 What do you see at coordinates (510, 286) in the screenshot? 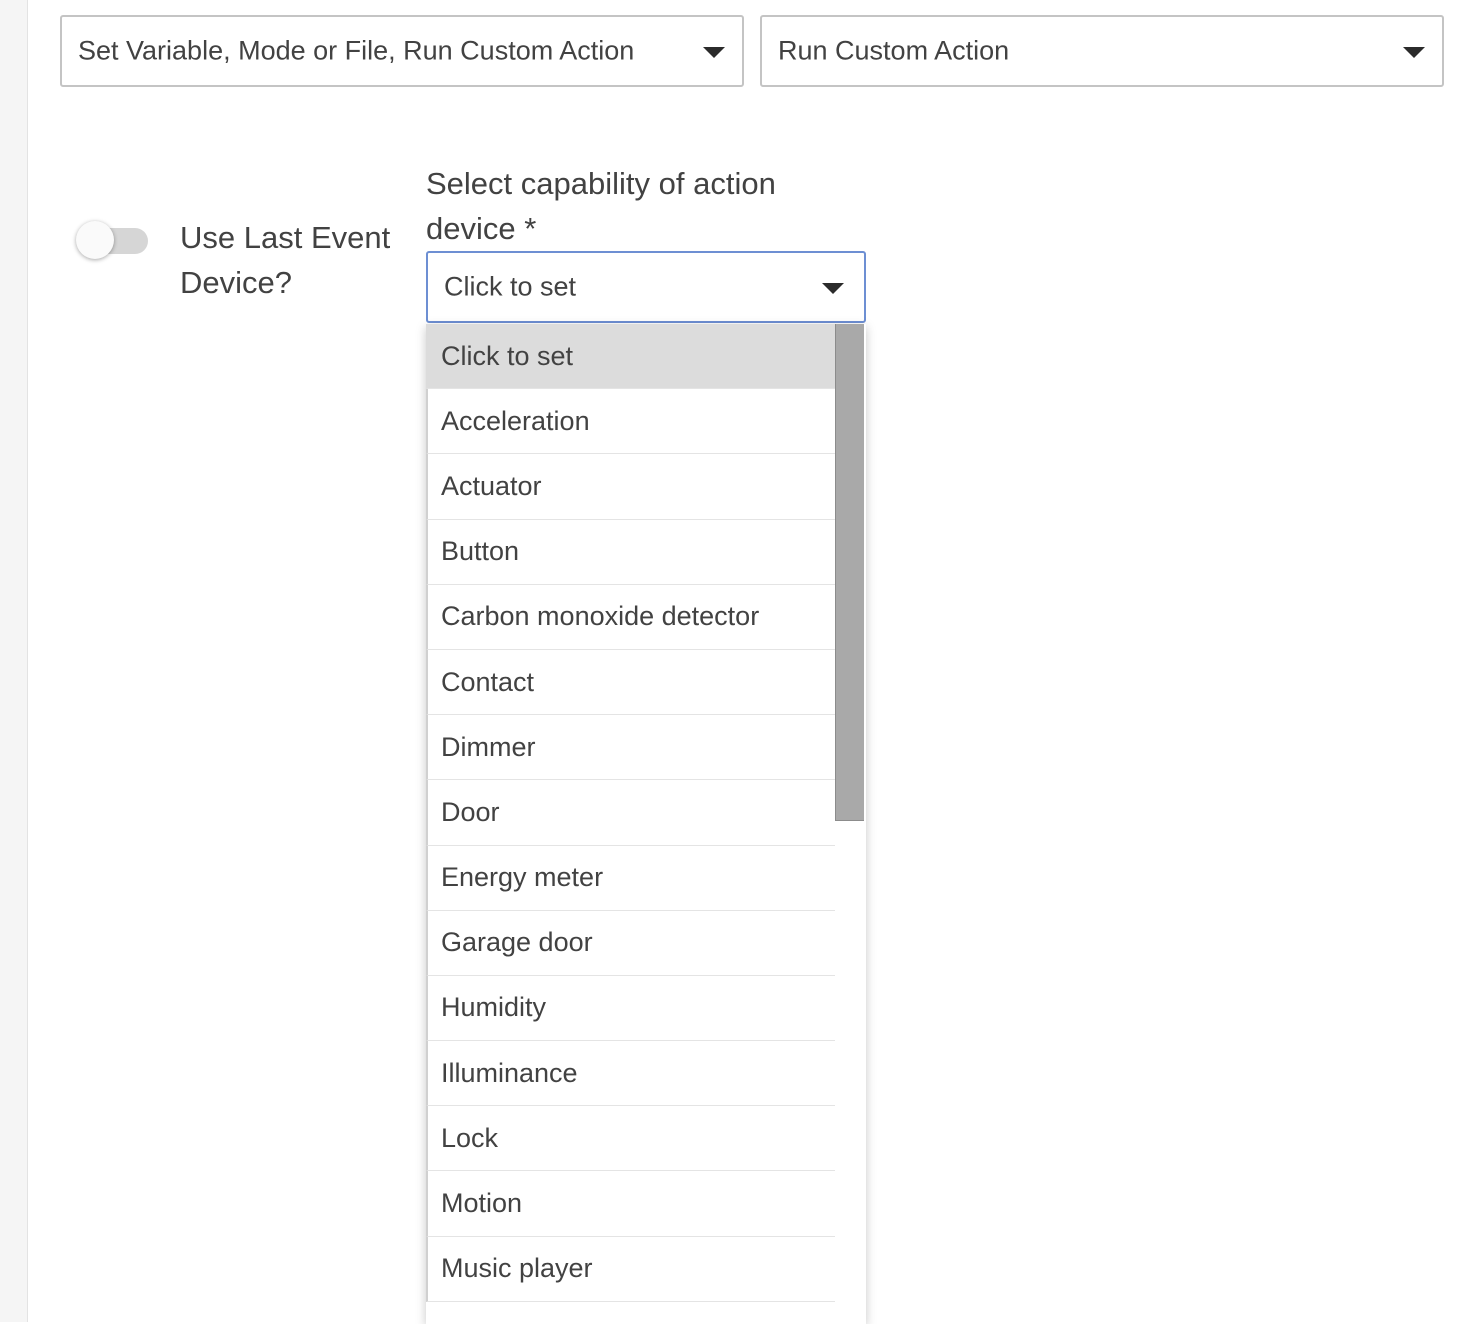
I see `capability-value: Click to set` at bounding box center [510, 286].